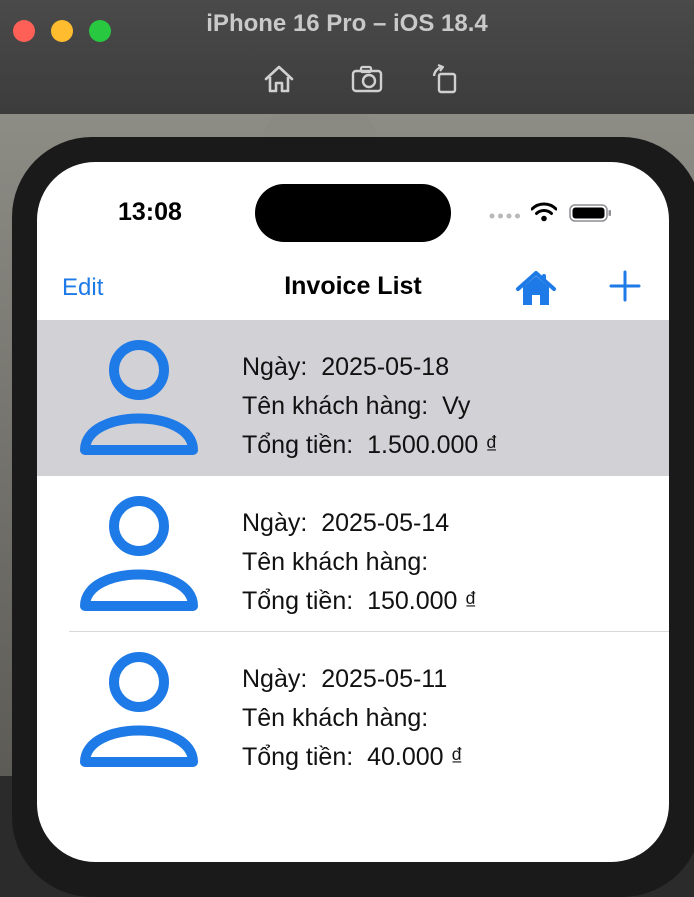 The width and height of the screenshot is (694, 897). I want to click on navigation-bar: Edit Invoice List, so click(353, 285).